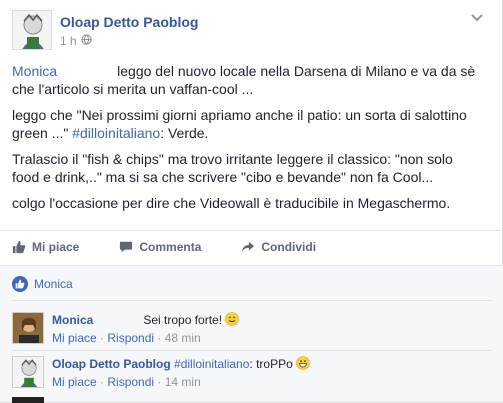 This screenshot has height=403, width=503. Describe the element at coordinates (111, 364) in the screenshot. I see `comment-author: Oloap Detto Paoblog` at that location.